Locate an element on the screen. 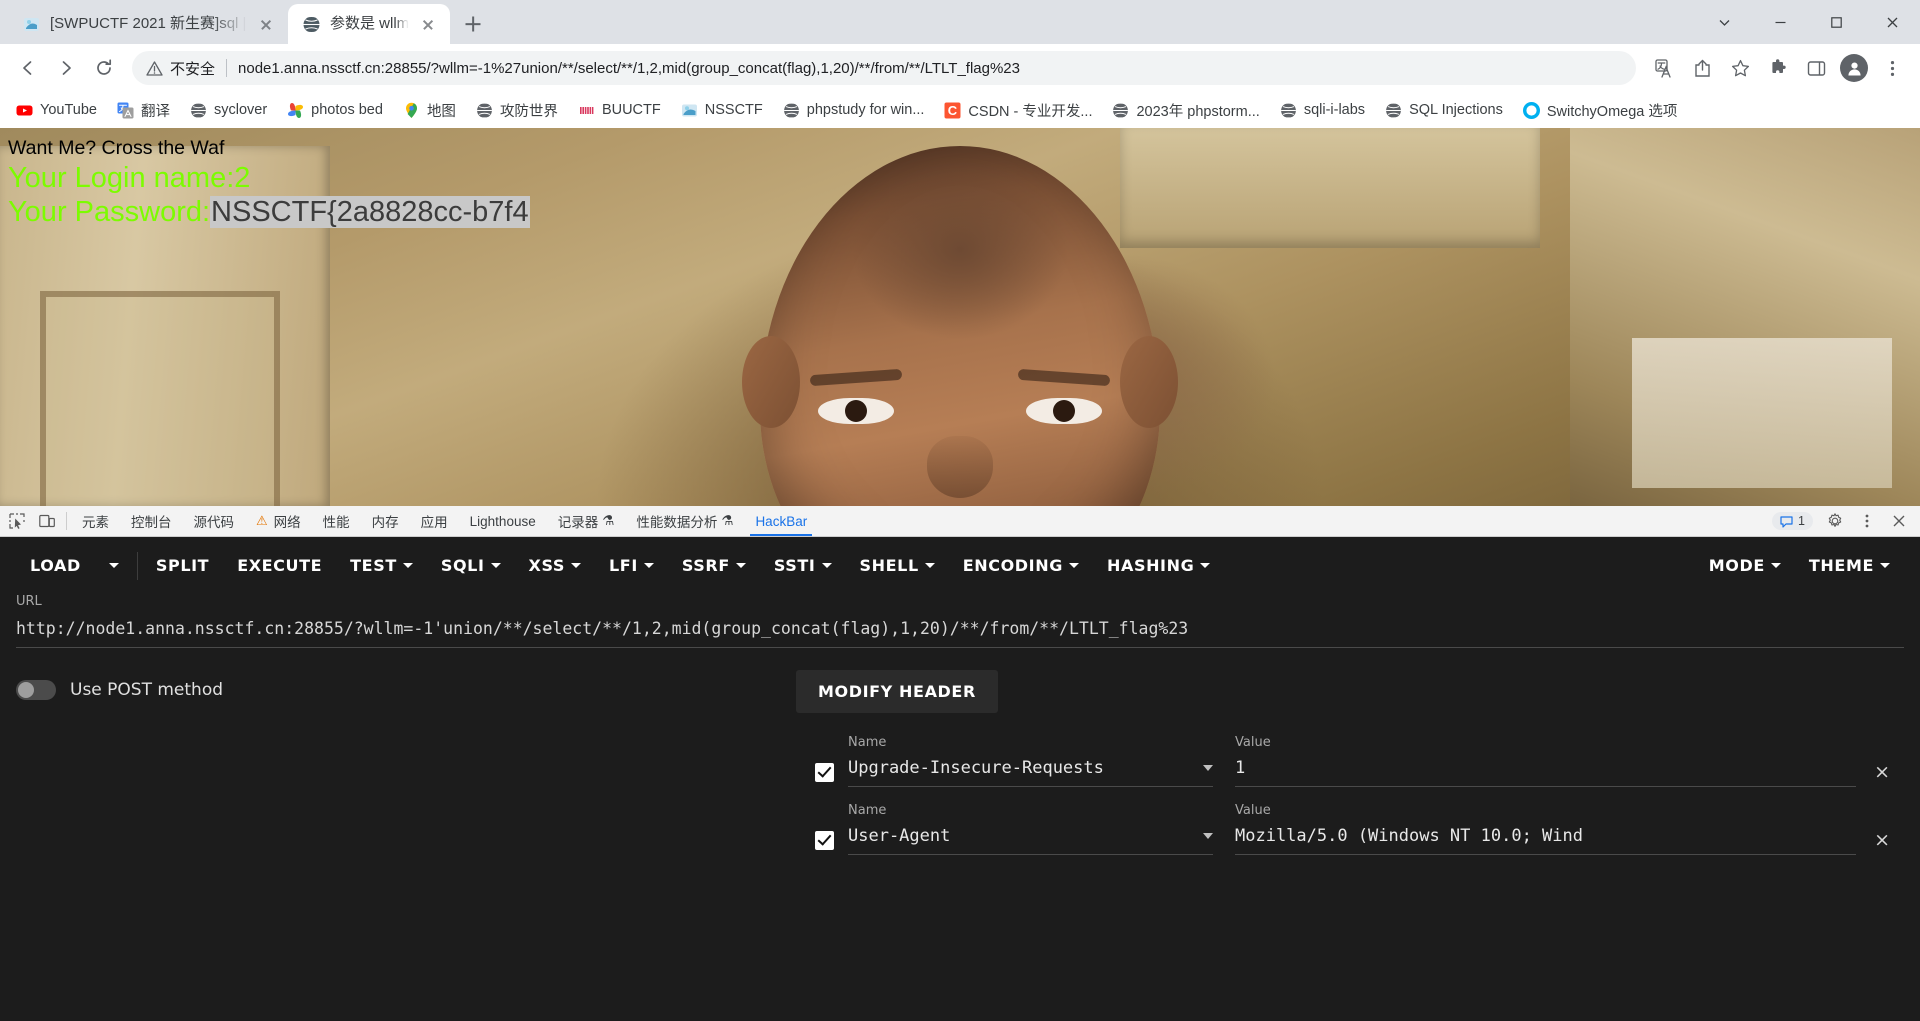  close-window-button is located at coordinates (1892, 22).